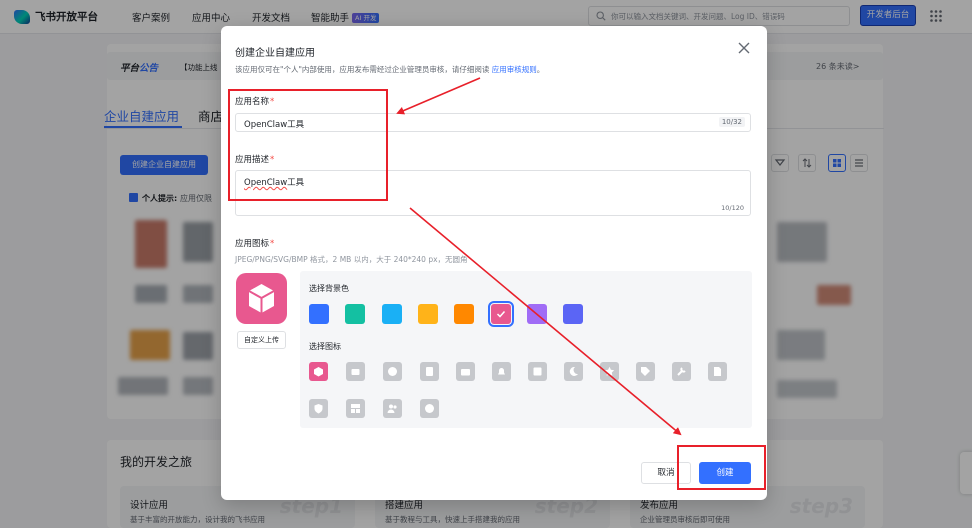  I want to click on close-icon, so click(744, 48).